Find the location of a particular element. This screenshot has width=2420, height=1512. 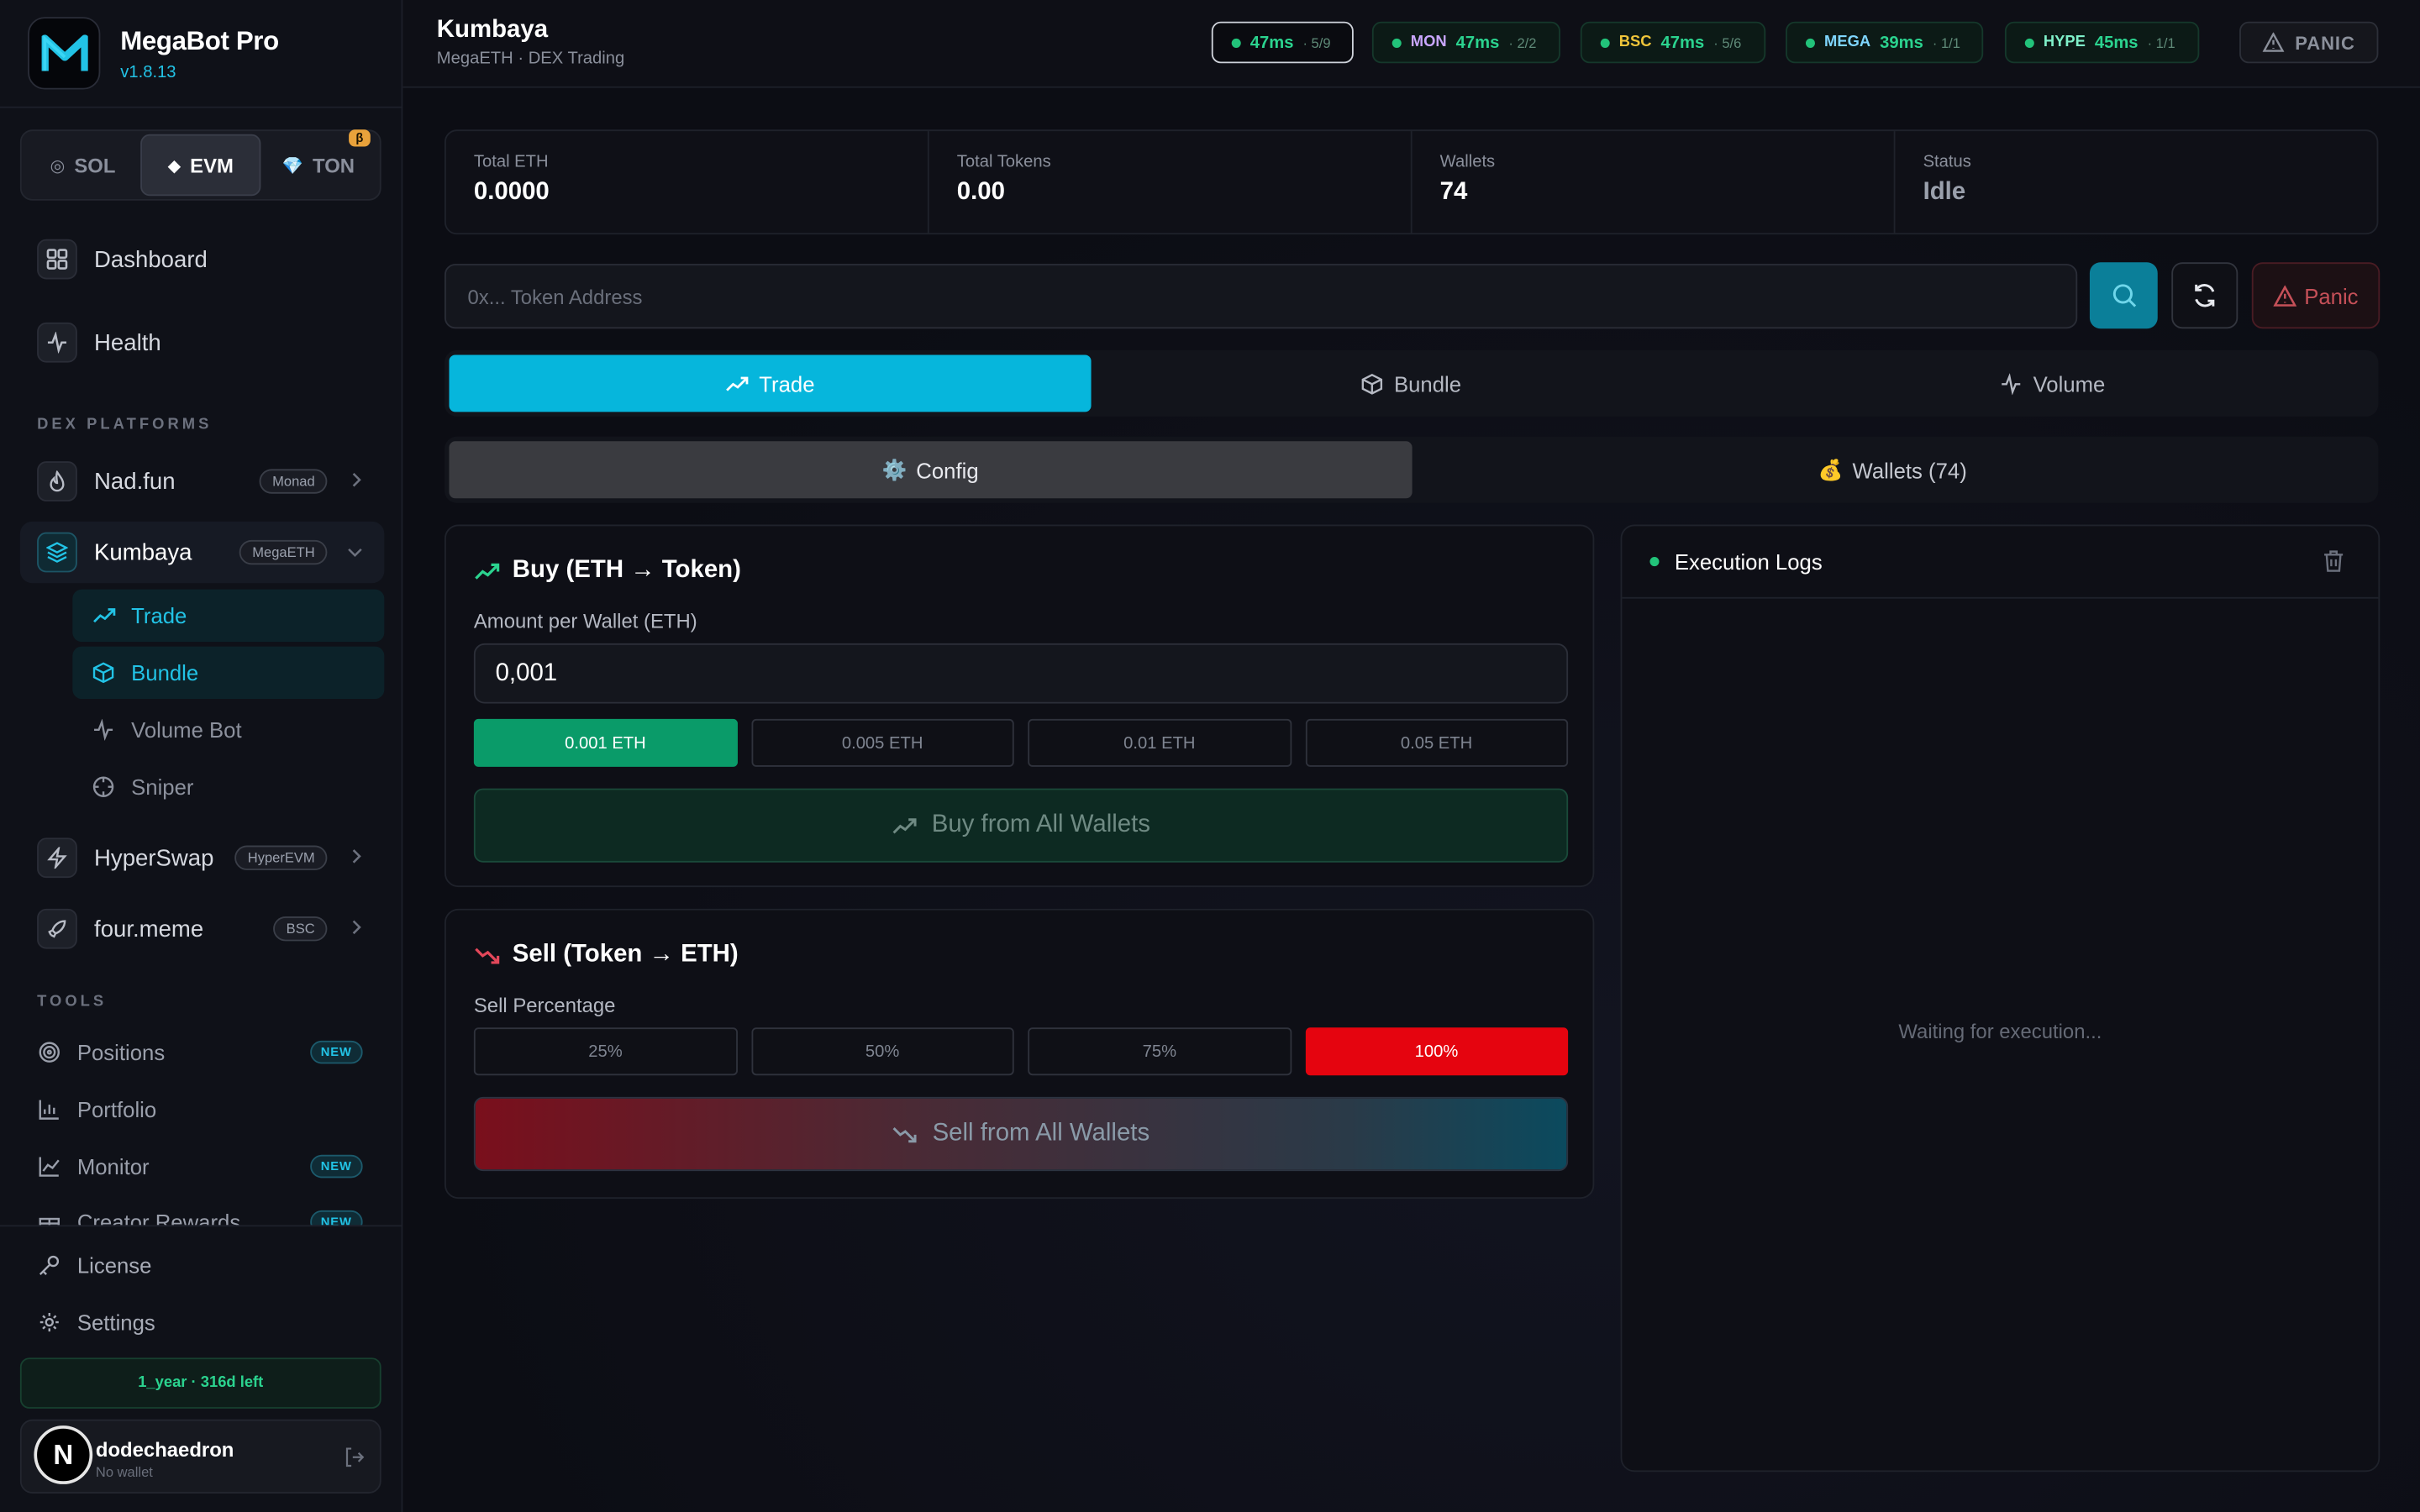

latency-ms: 47ms is located at coordinates (1271, 42).